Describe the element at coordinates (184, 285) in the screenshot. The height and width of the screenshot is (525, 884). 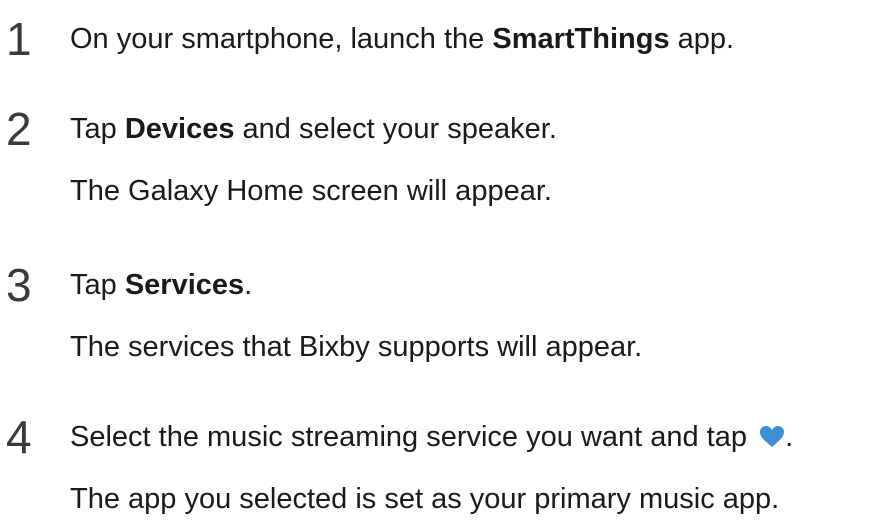
I see `ui-term: Services` at that location.